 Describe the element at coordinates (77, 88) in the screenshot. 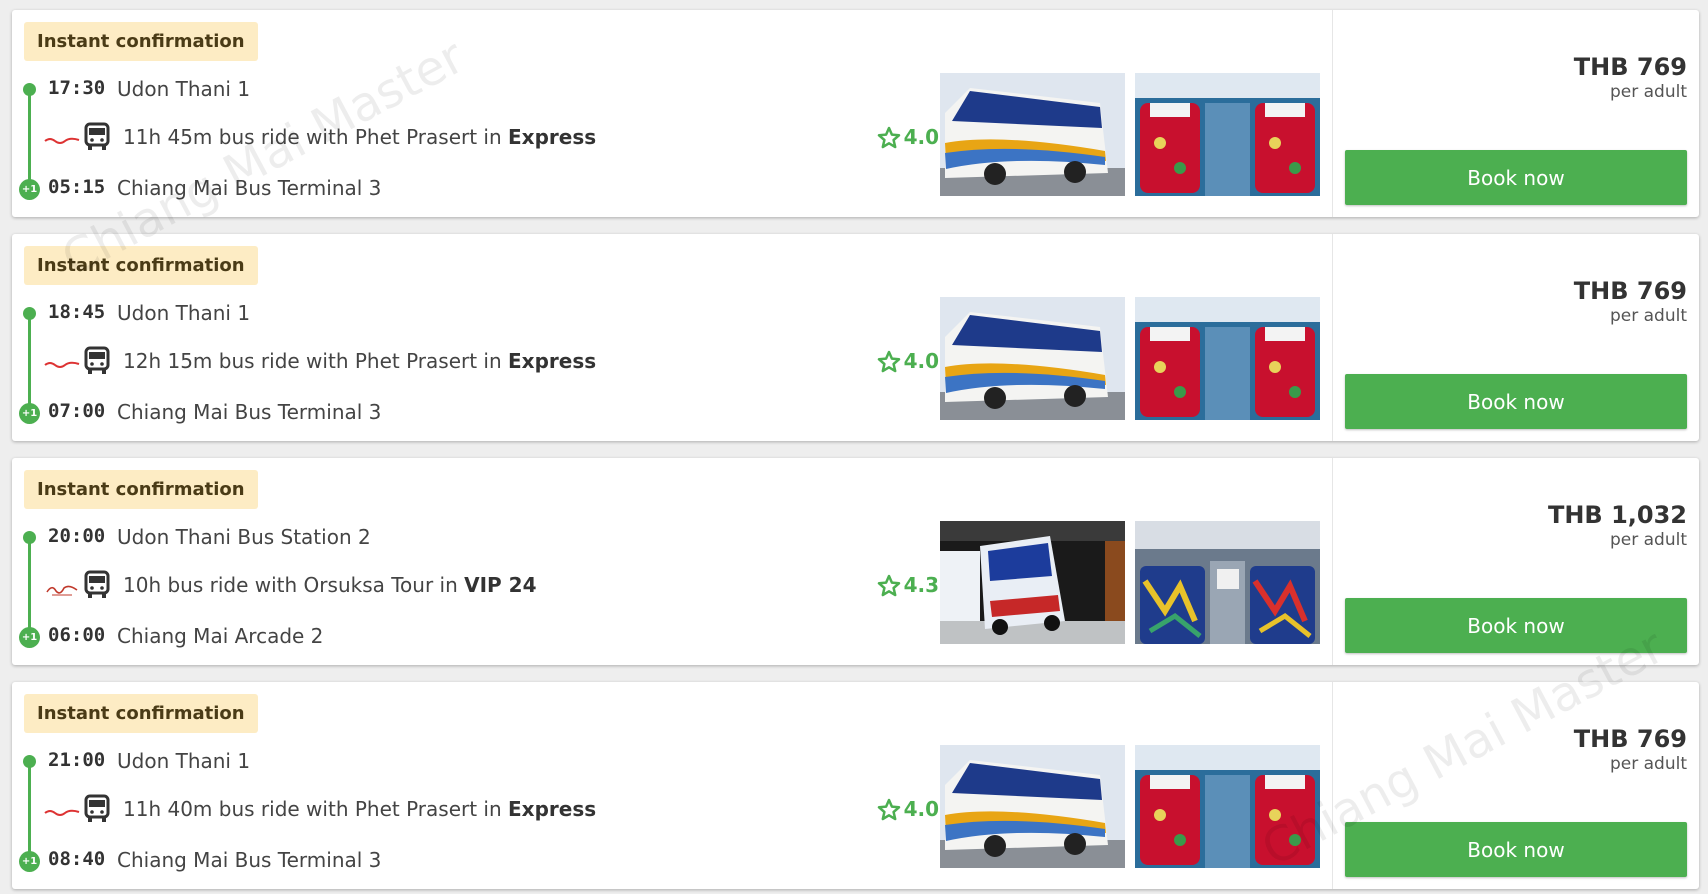

I see `departure-time: 17:30` at that location.